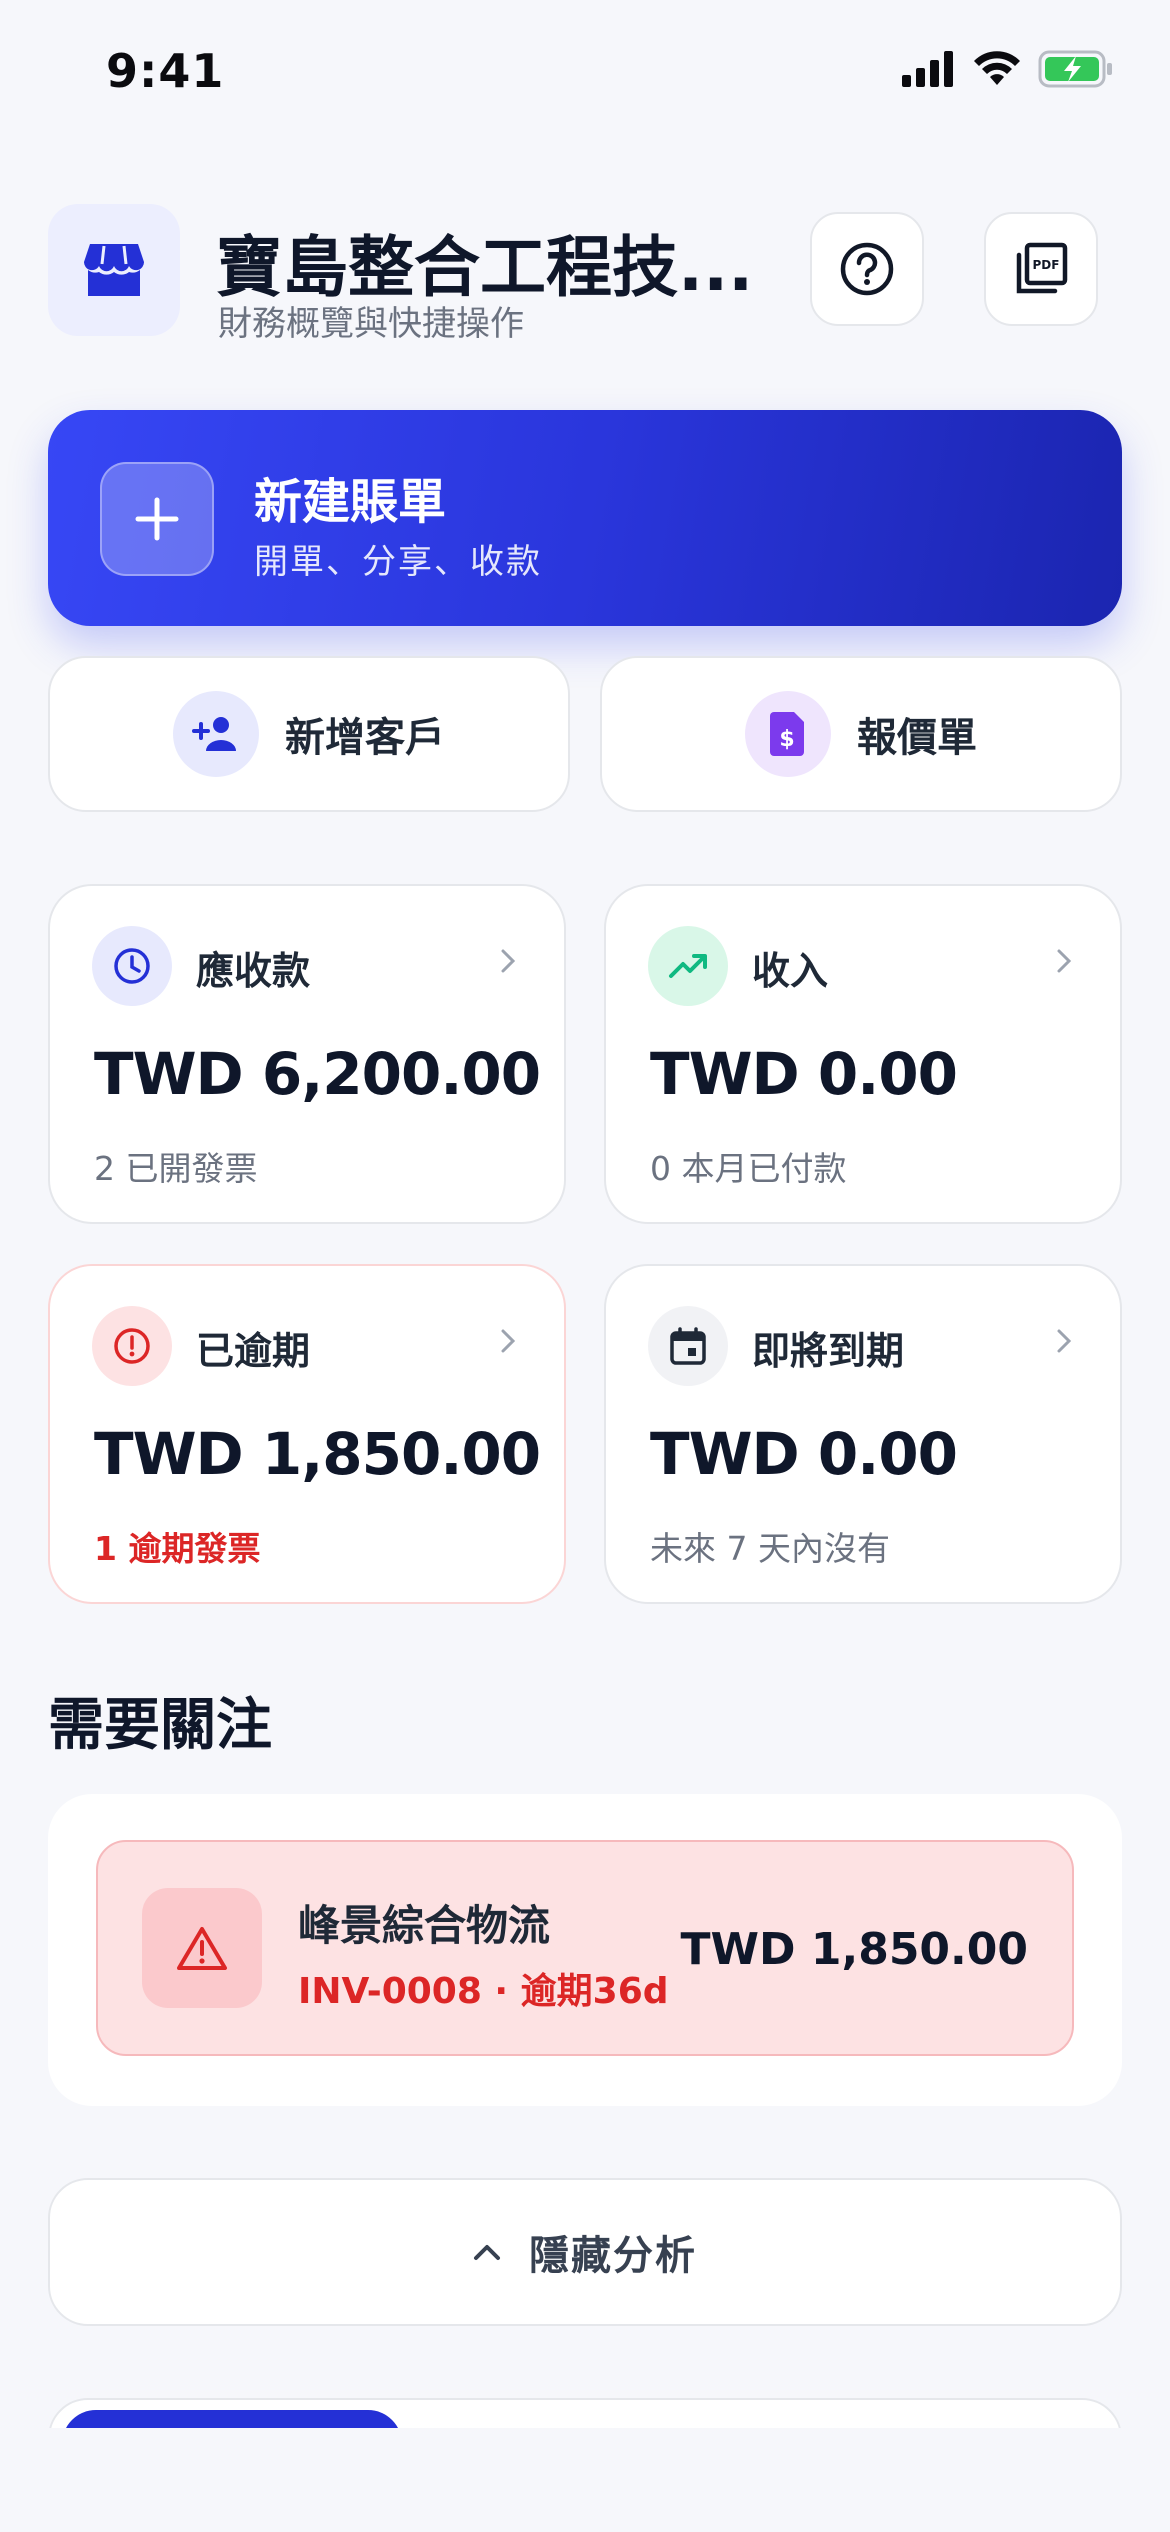 This screenshot has width=1170, height=2532. I want to click on alert-circle-icon-wrap, so click(132, 1346).